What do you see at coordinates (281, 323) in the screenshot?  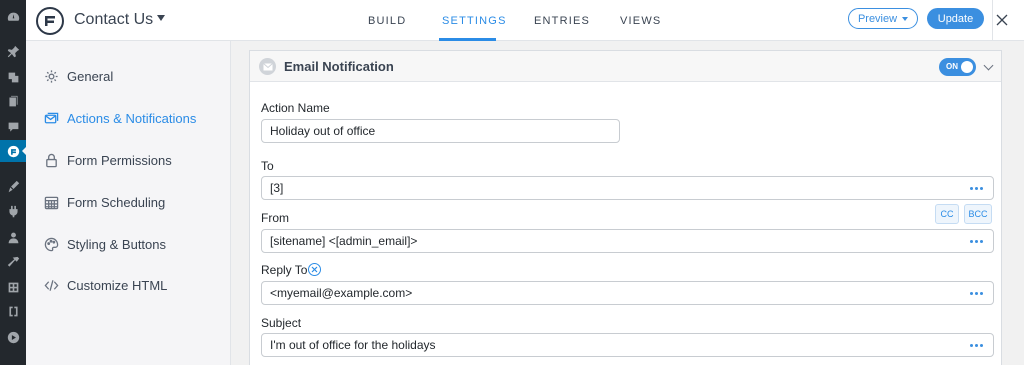 I see `subject-label: Subject` at bounding box center [281, 323].